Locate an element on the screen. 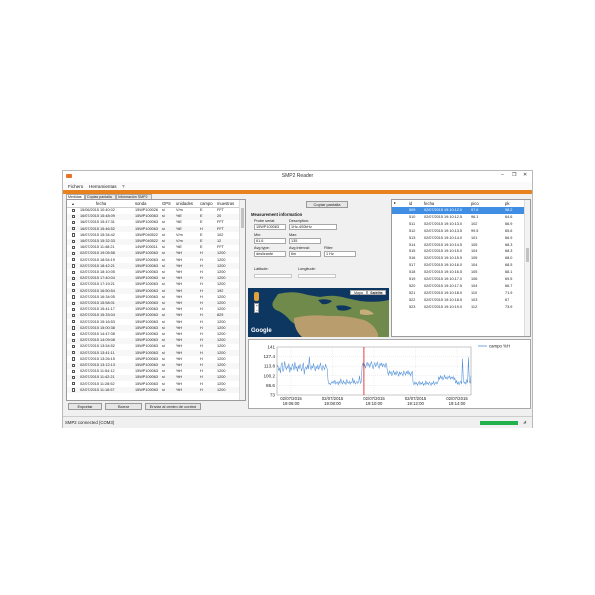  export-button: Exportar is located at coordinates (85, 406).